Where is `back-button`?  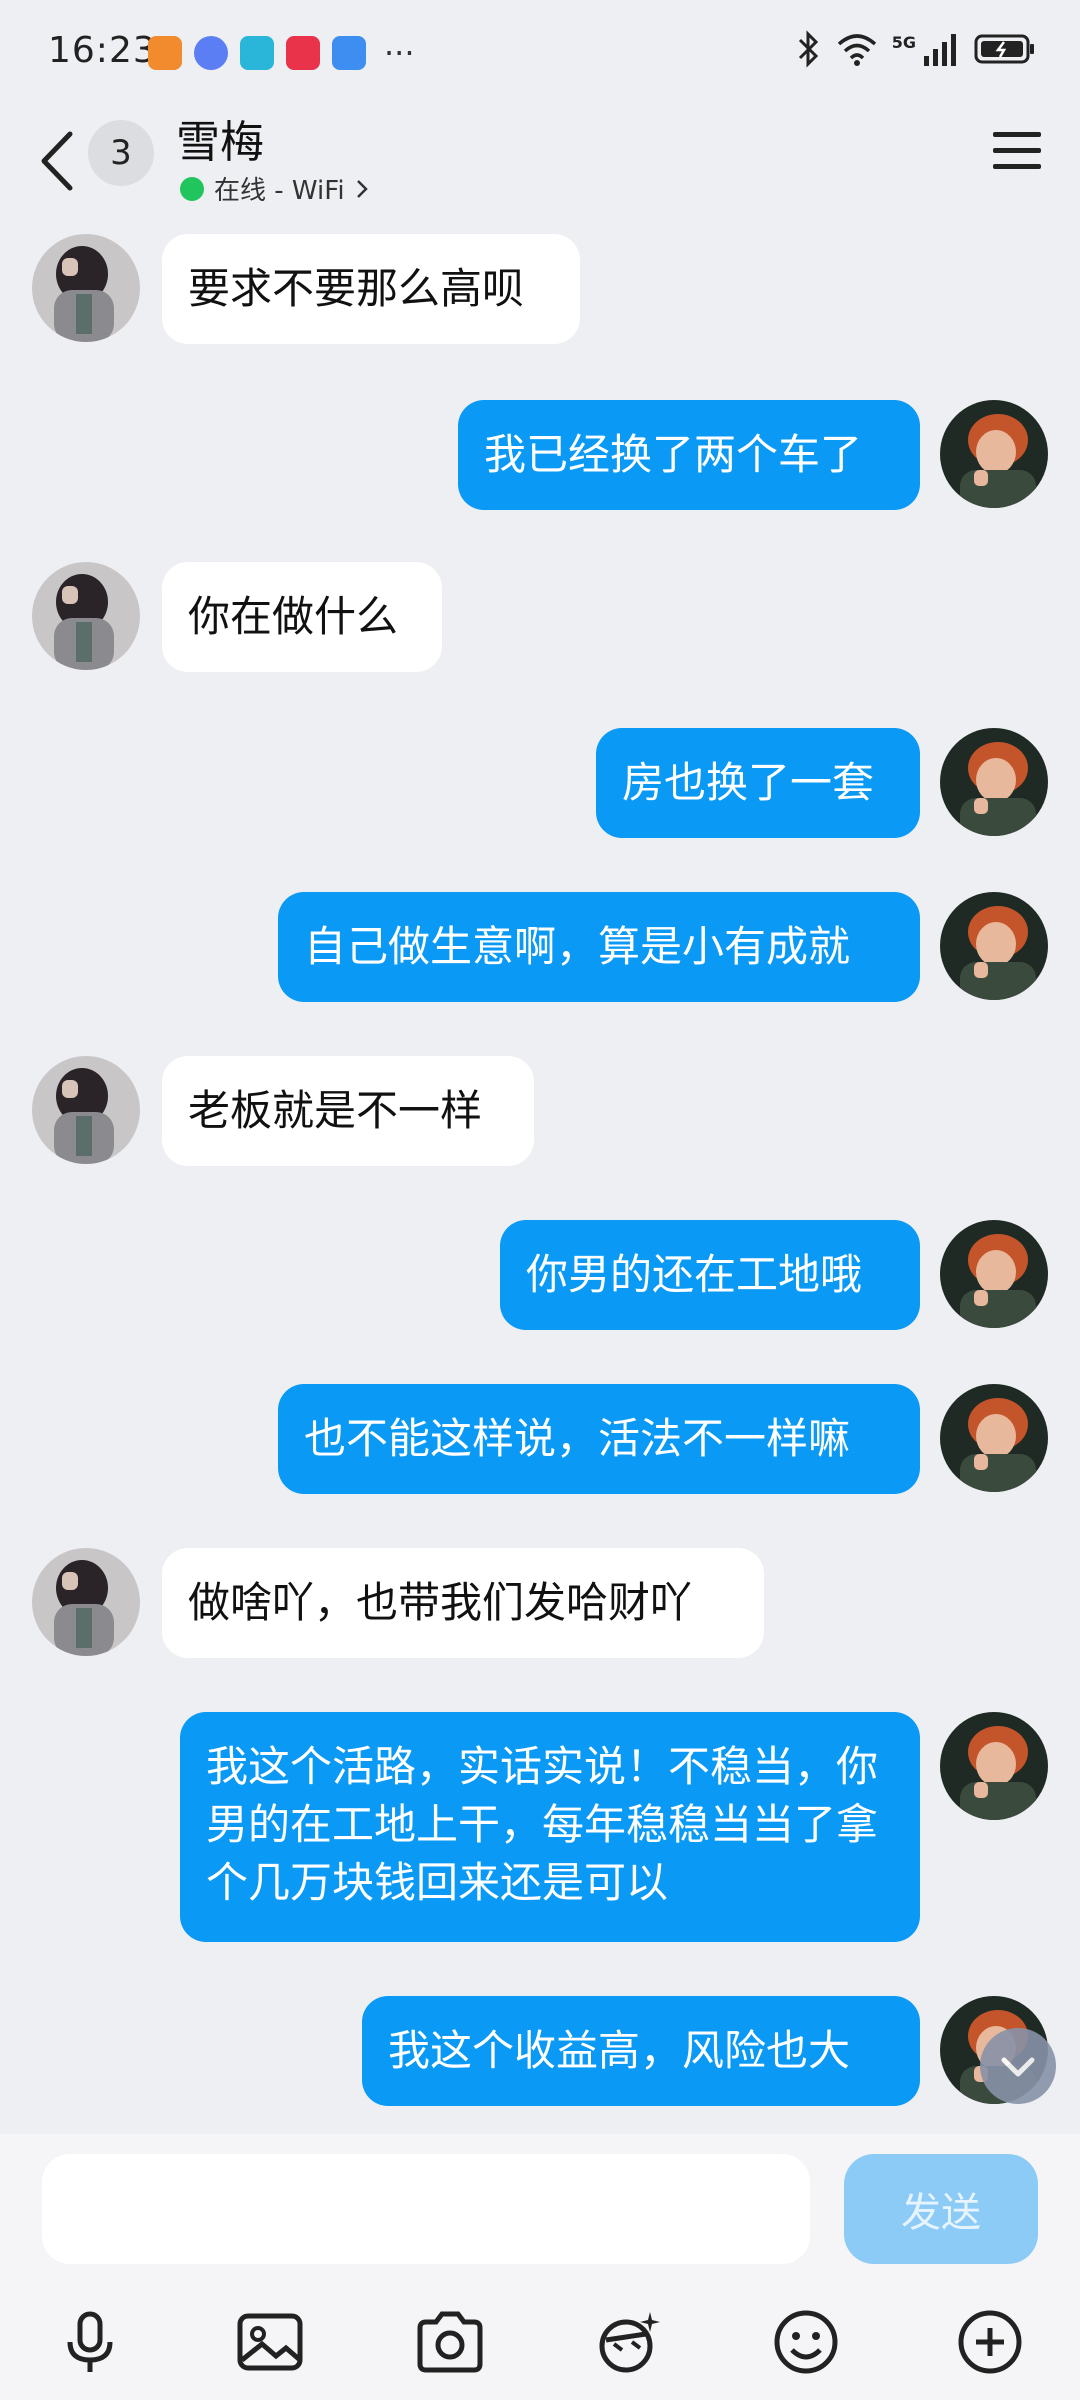 back-button is located at coordinates (58, 161).